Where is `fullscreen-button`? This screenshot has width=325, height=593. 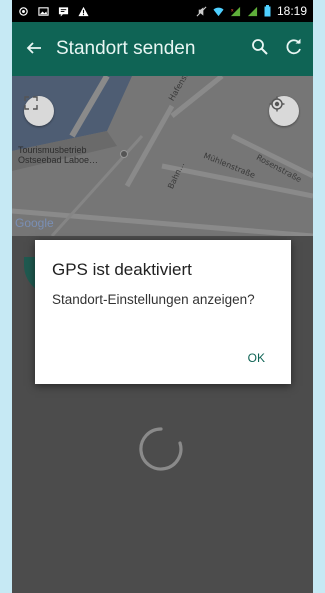
fullscreen-button is located at coordinates (39, 111).